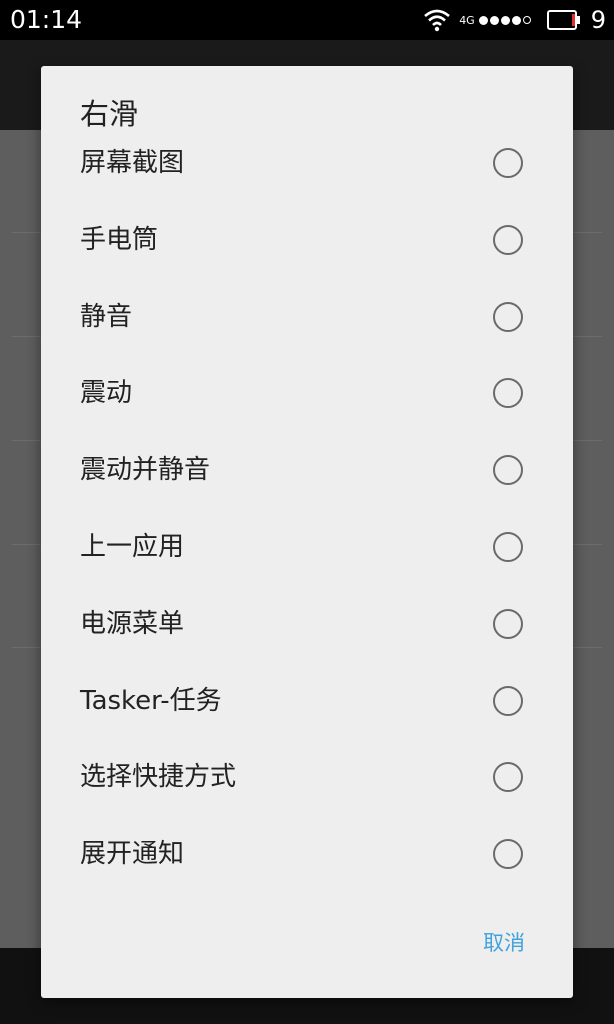 The height and width of the screenshot is (1024, 614). What do you see at coordinates (106, 393) in the screenshot?
I see `option-label: 震动` at bounding box center [106, 393].